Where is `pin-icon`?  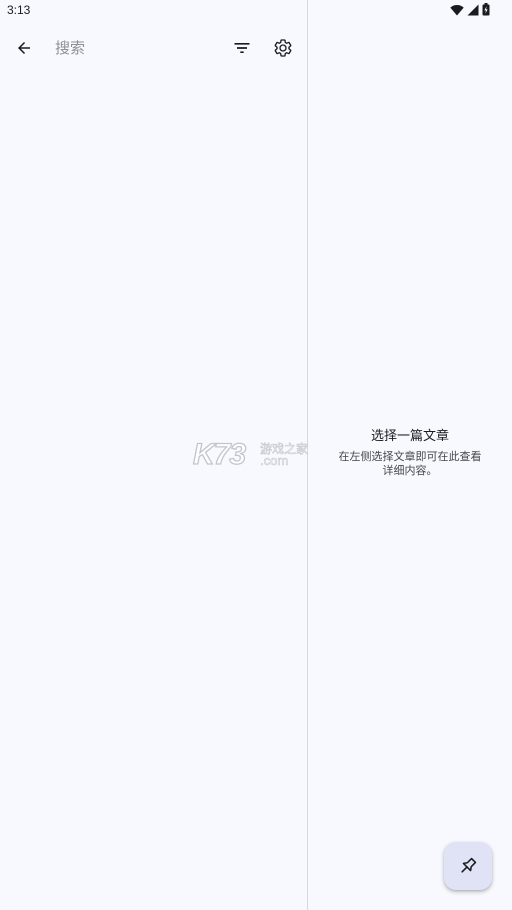
pin-icon is located at coordinates (469, 865).